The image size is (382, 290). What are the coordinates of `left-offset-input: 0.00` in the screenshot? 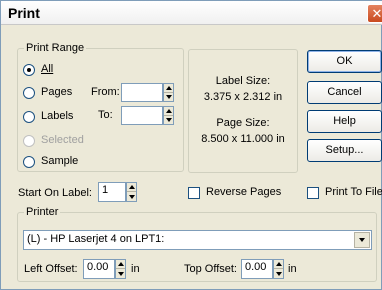 It's located at (99, 269).